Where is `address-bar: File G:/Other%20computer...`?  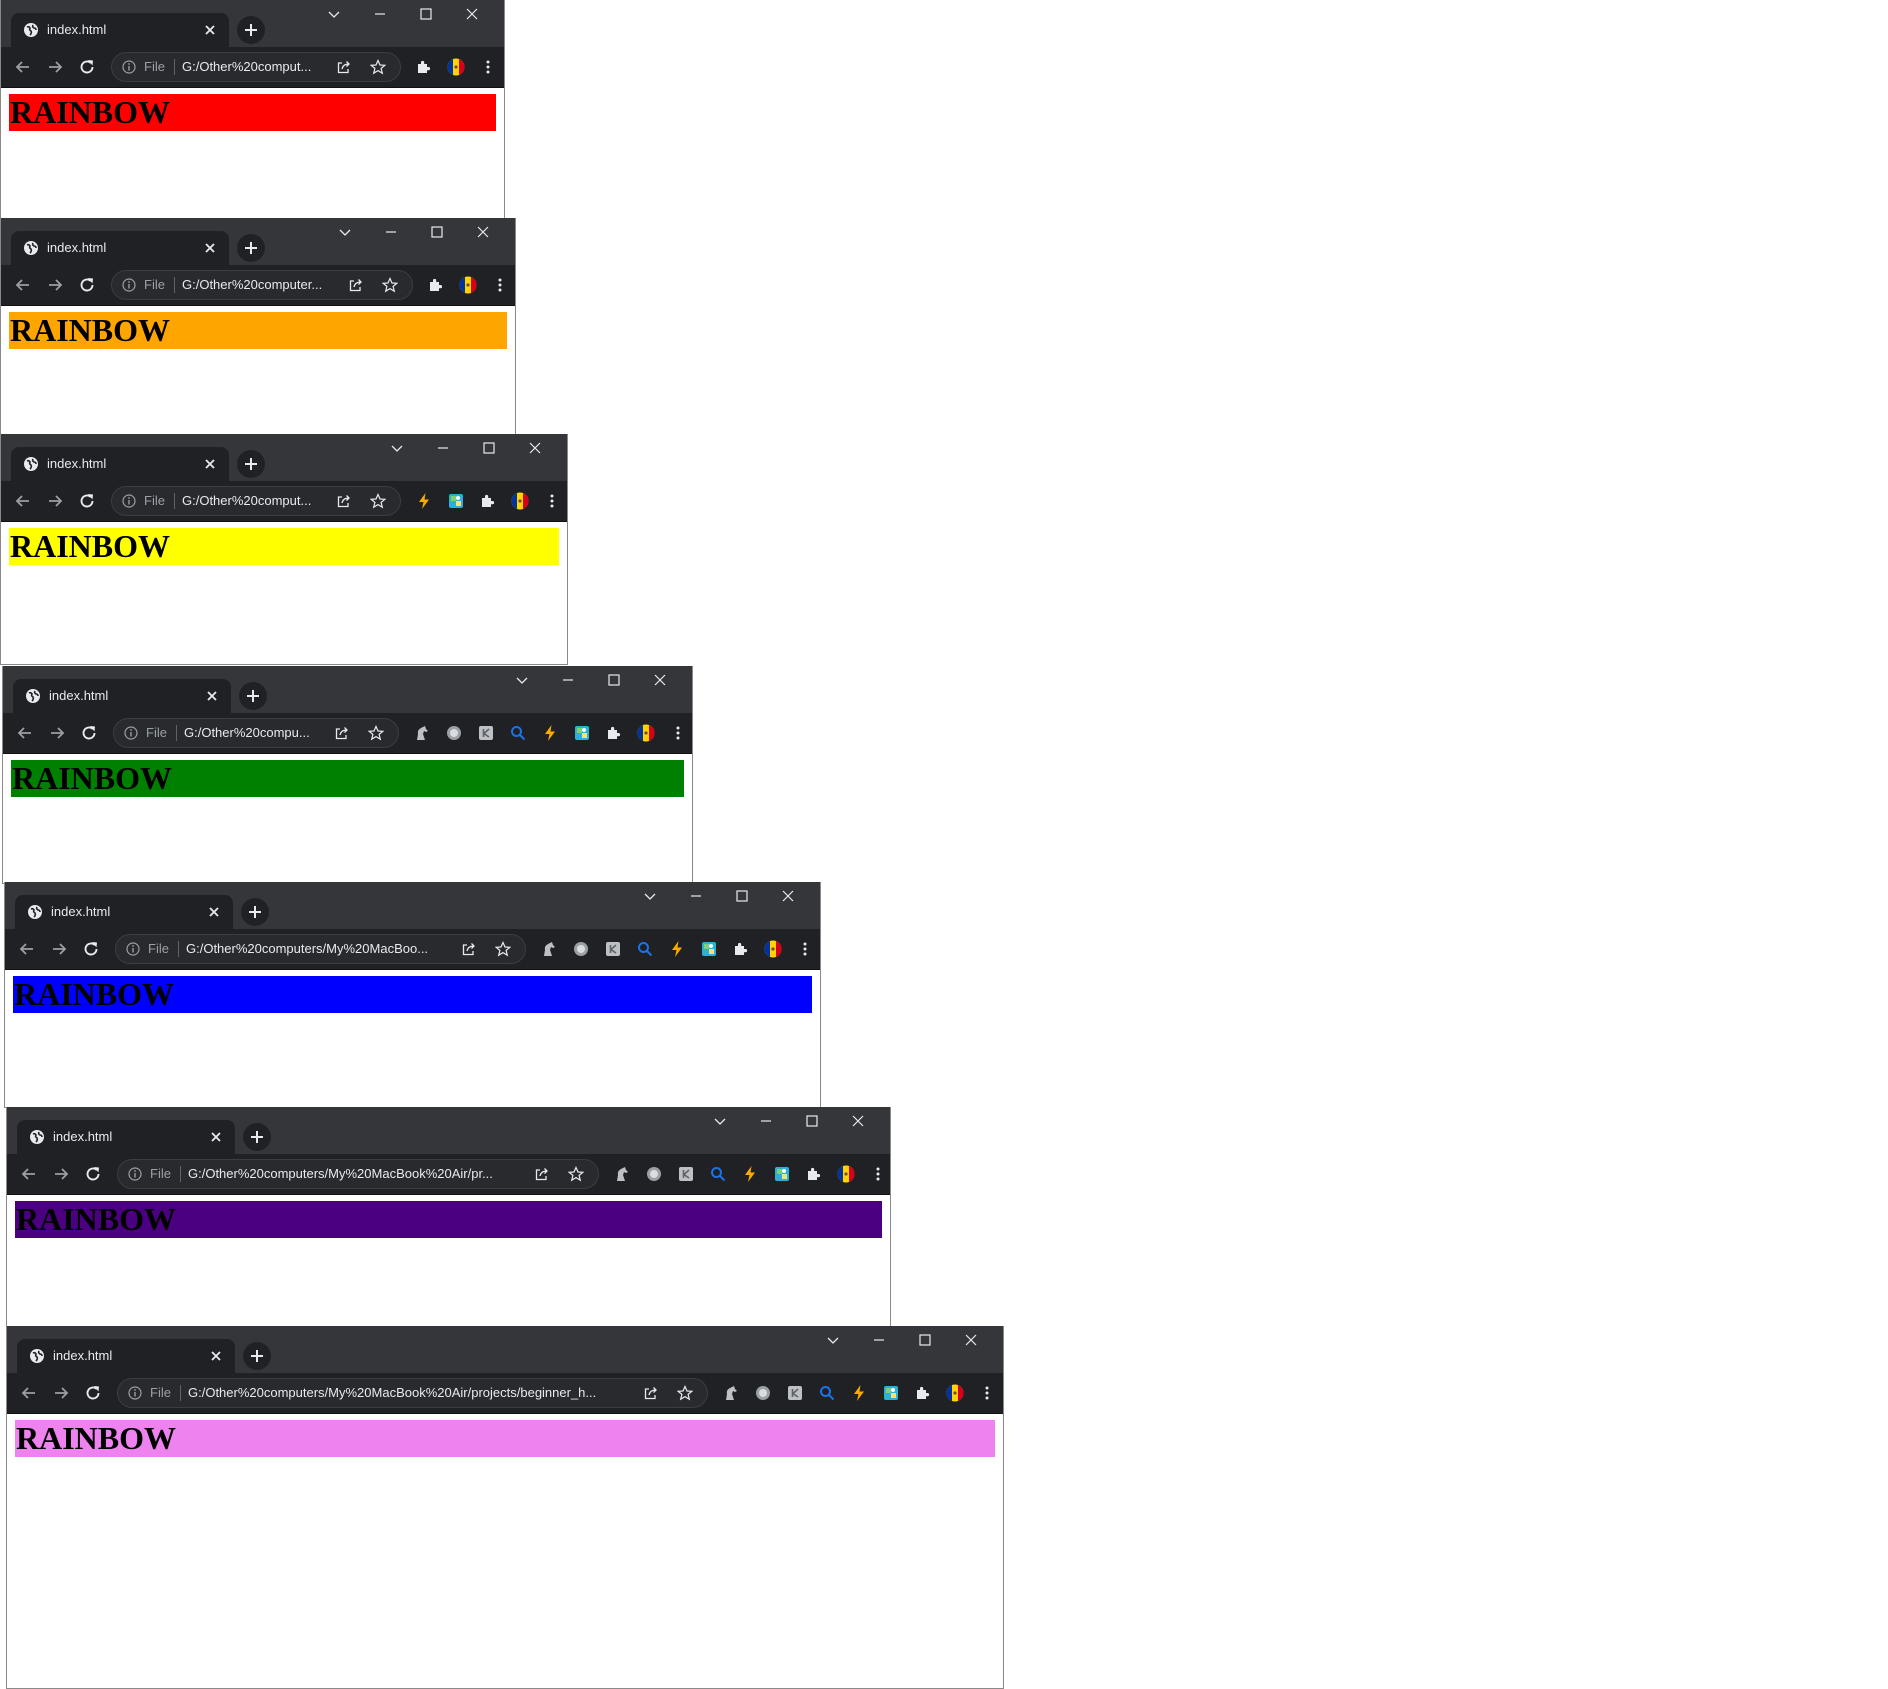
address-bar: File G:/Other%20computer... is located at coordinates (262, 285).